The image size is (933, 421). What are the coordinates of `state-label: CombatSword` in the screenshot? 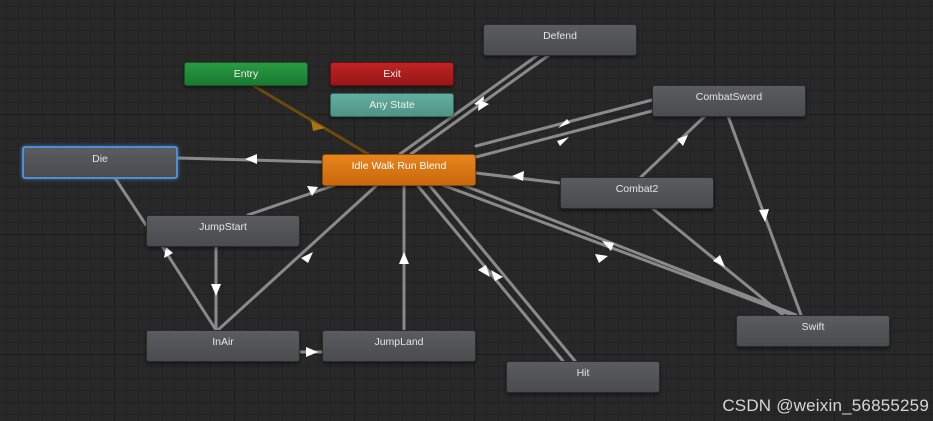 It's located at (729, 97).